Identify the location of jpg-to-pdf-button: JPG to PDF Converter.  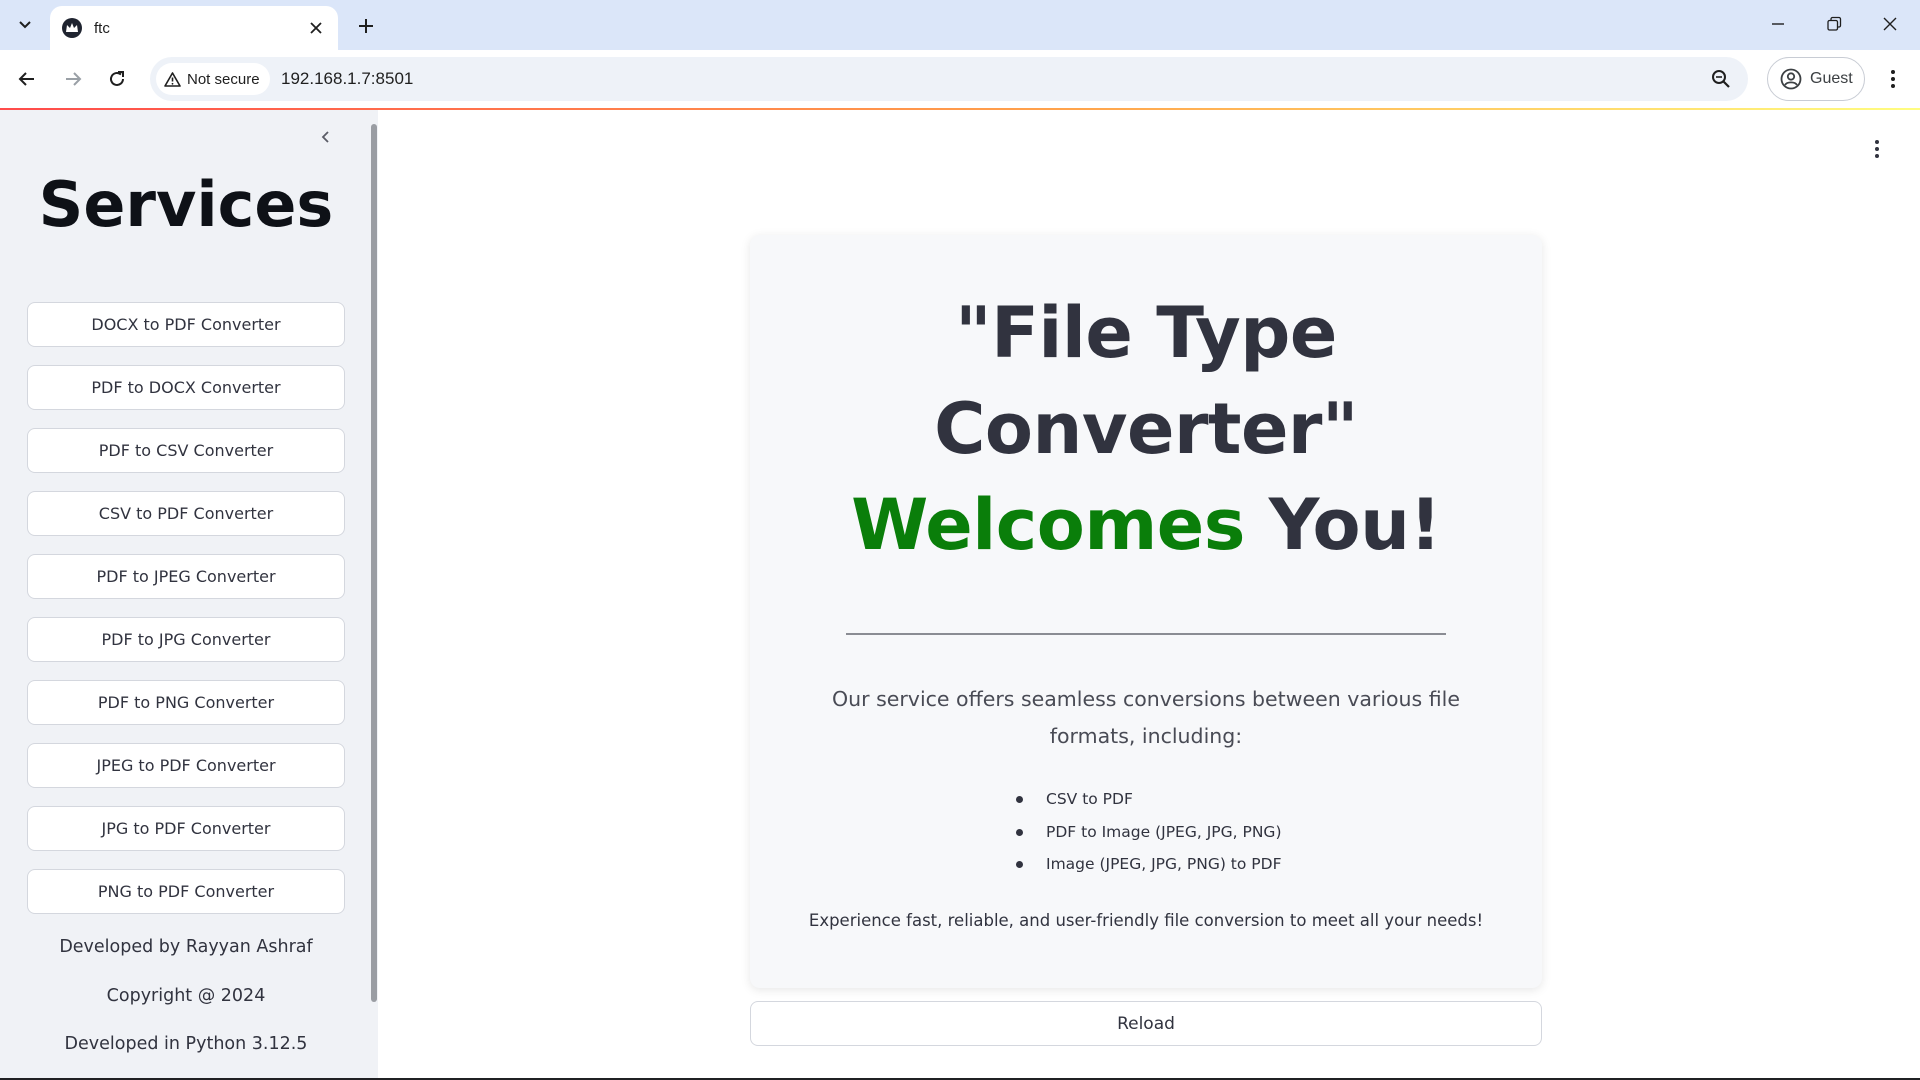
(186, 828).